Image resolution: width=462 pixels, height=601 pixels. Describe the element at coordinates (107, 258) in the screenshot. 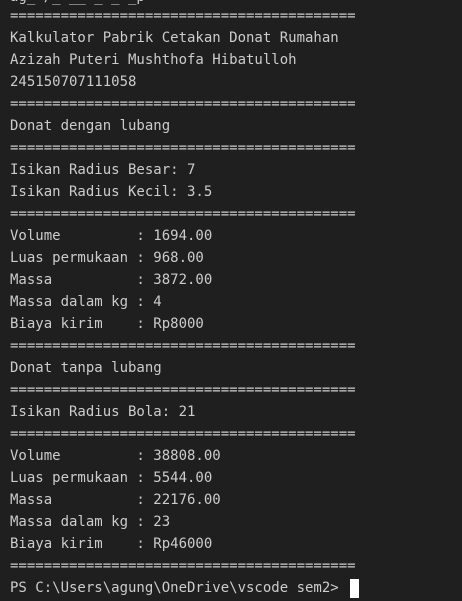

I see `terminal-line: Luas permukaan : 968.00` at that location.